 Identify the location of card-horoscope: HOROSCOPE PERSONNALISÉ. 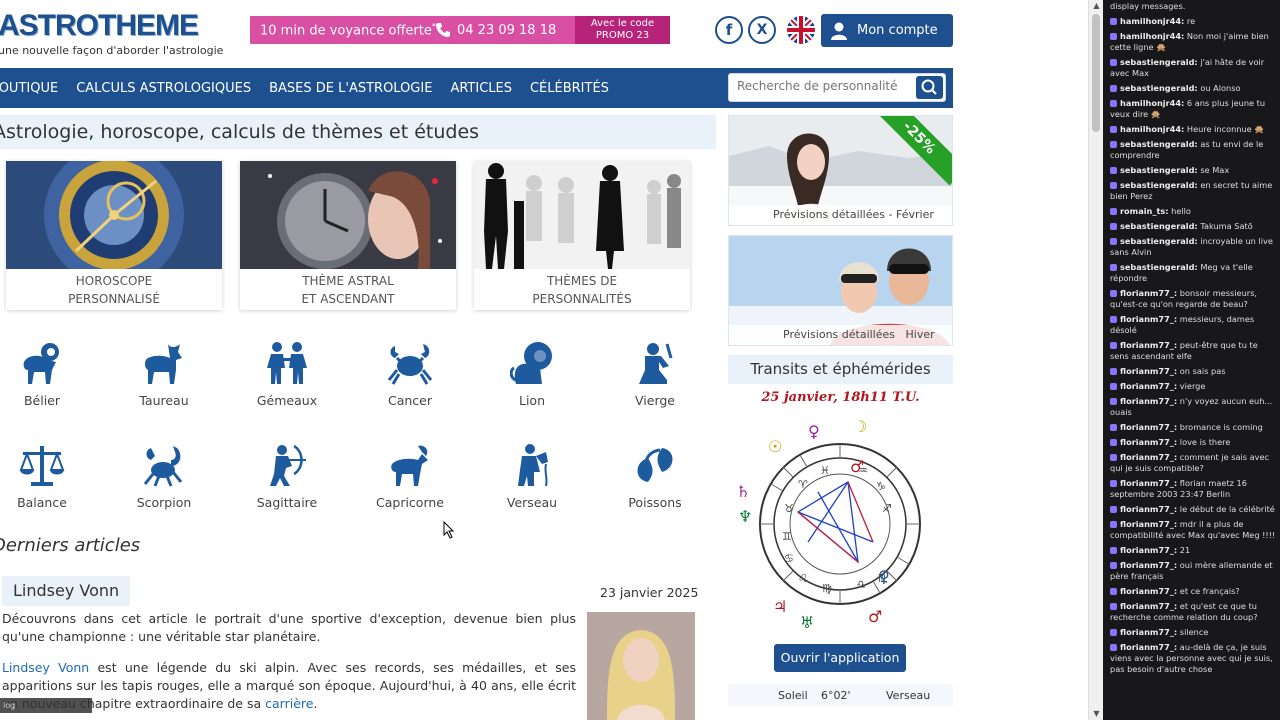
(114, 235).